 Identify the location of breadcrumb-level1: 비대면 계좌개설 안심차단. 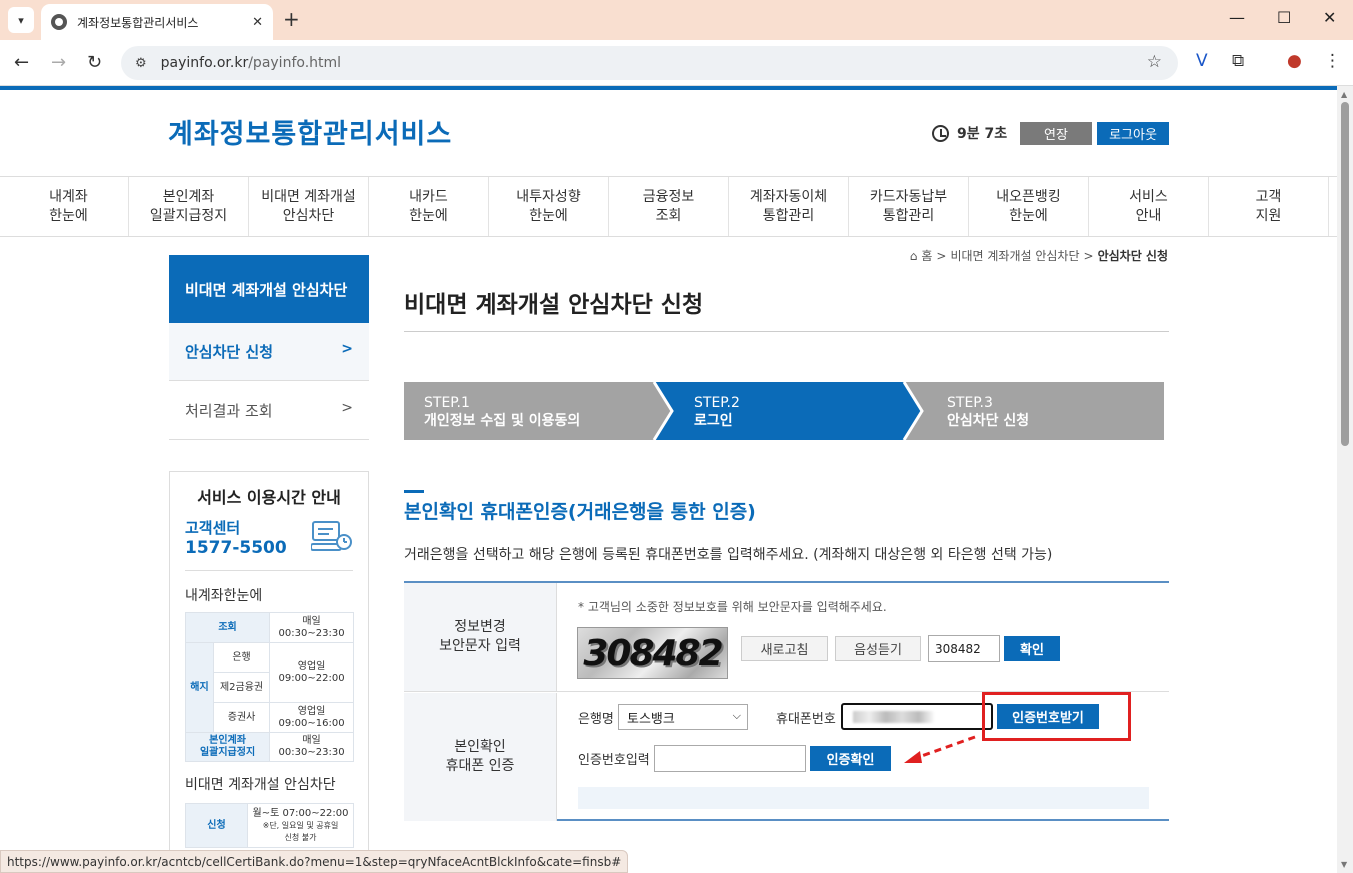
(1014, 255).